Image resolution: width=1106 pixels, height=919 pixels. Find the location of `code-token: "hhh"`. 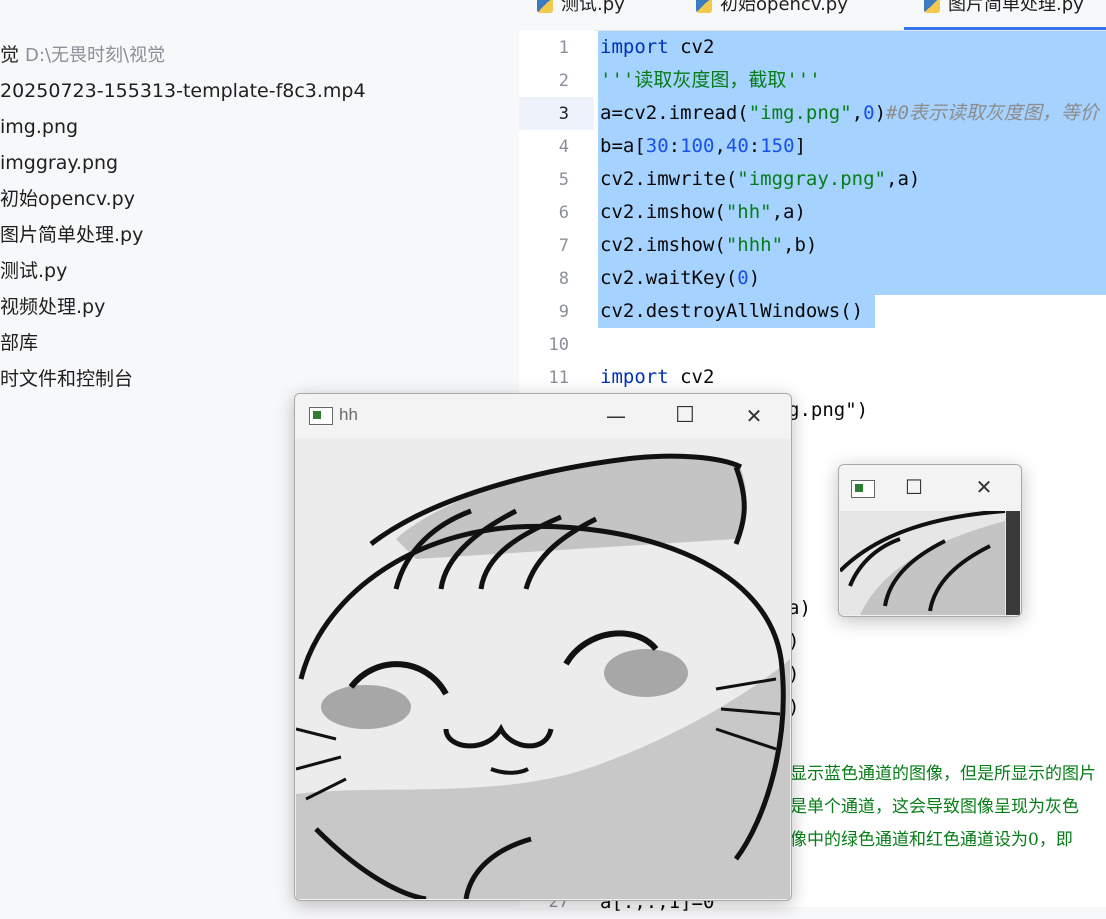

code-token: "hhh" is located at coordinates (754, 245).